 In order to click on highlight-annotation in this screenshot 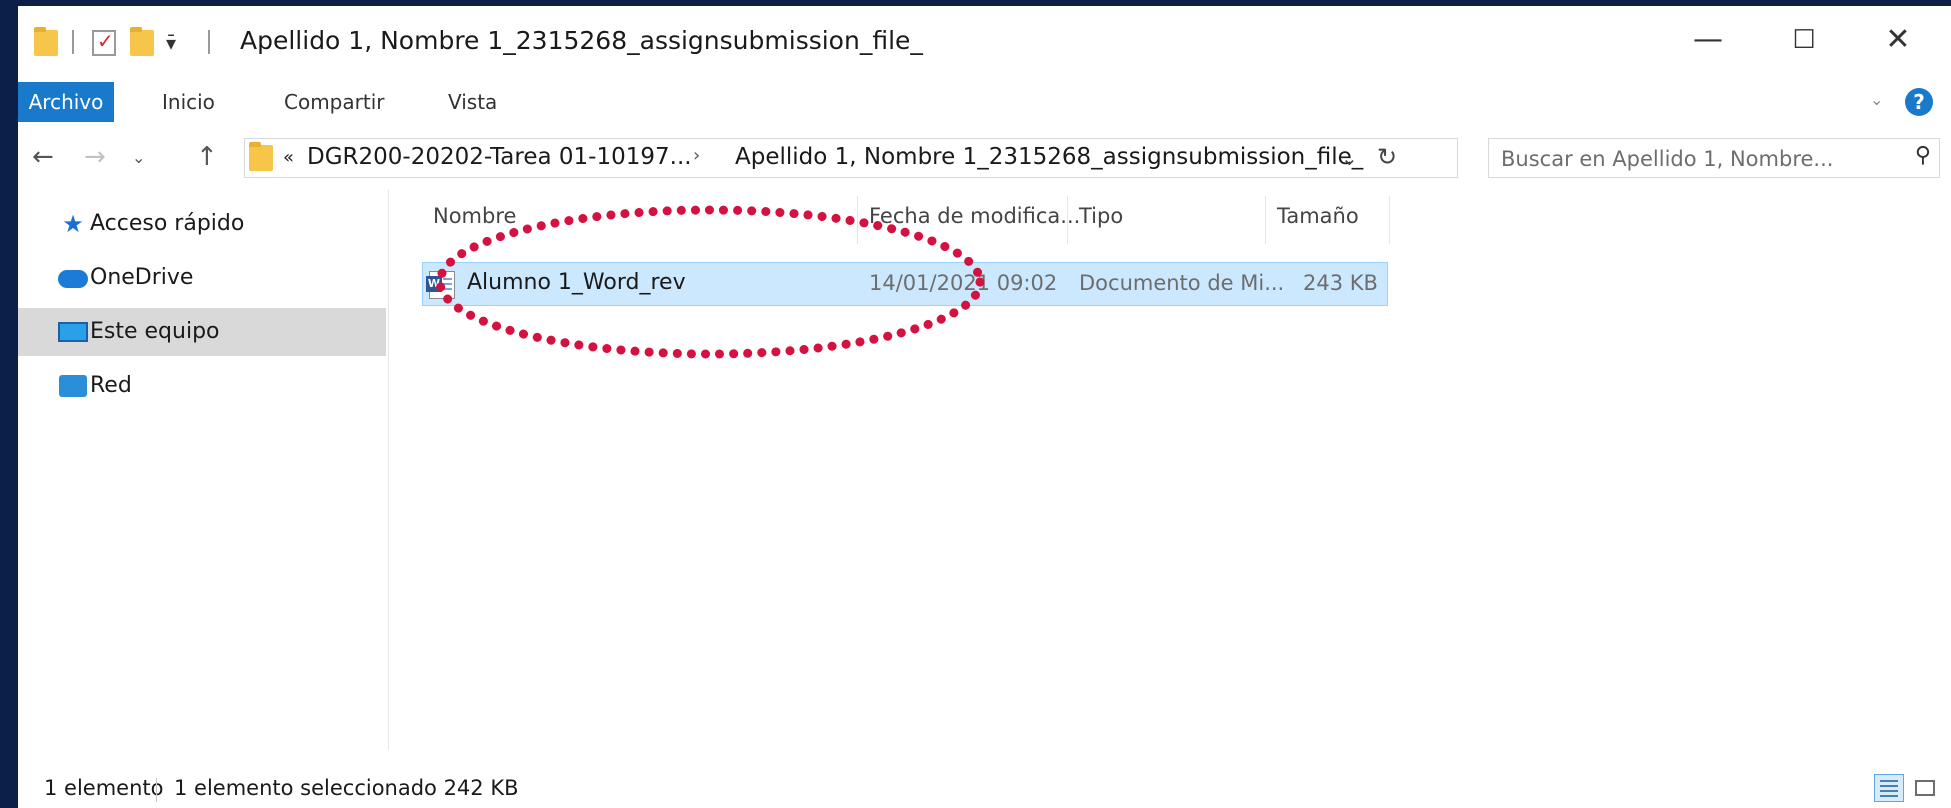, I will do `click(710, 282)`.